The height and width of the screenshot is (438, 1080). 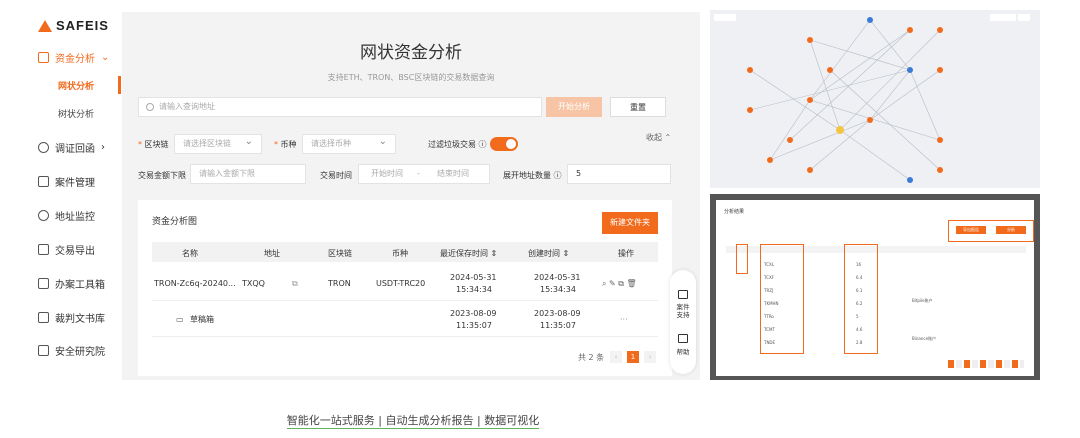 What do you see at coordinates (630, 223) in the screenshot?
I see `new-folder-button: 新建文件夹` at bounding box center [630, 223].